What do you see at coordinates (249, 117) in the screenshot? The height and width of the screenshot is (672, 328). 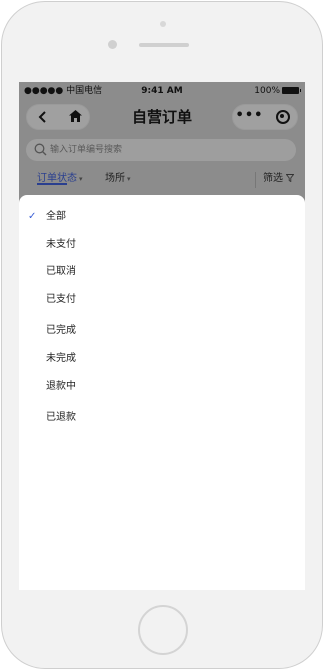 I see `more-button: •••` at bounding box center [249, 117].